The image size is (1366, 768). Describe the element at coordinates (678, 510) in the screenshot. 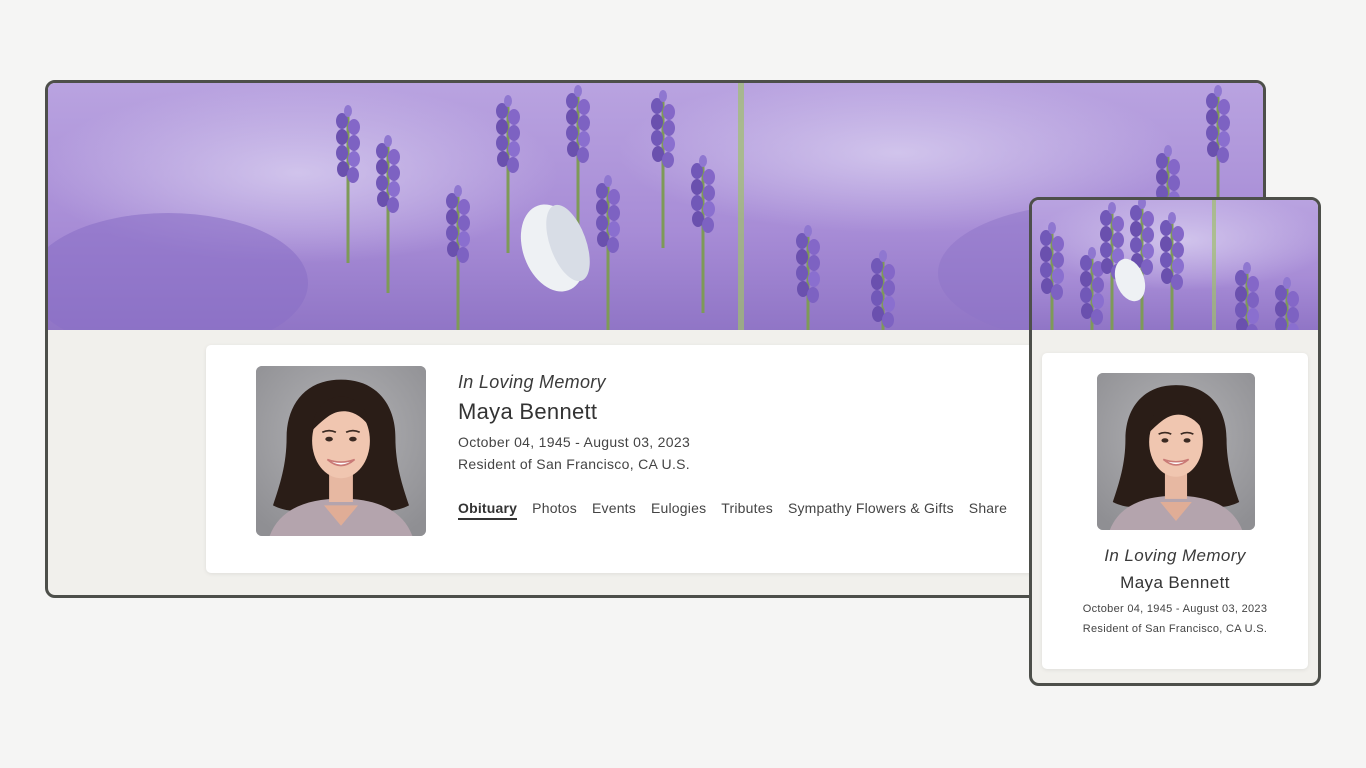

I see `tab-eulogies: Eulogies` at that location.